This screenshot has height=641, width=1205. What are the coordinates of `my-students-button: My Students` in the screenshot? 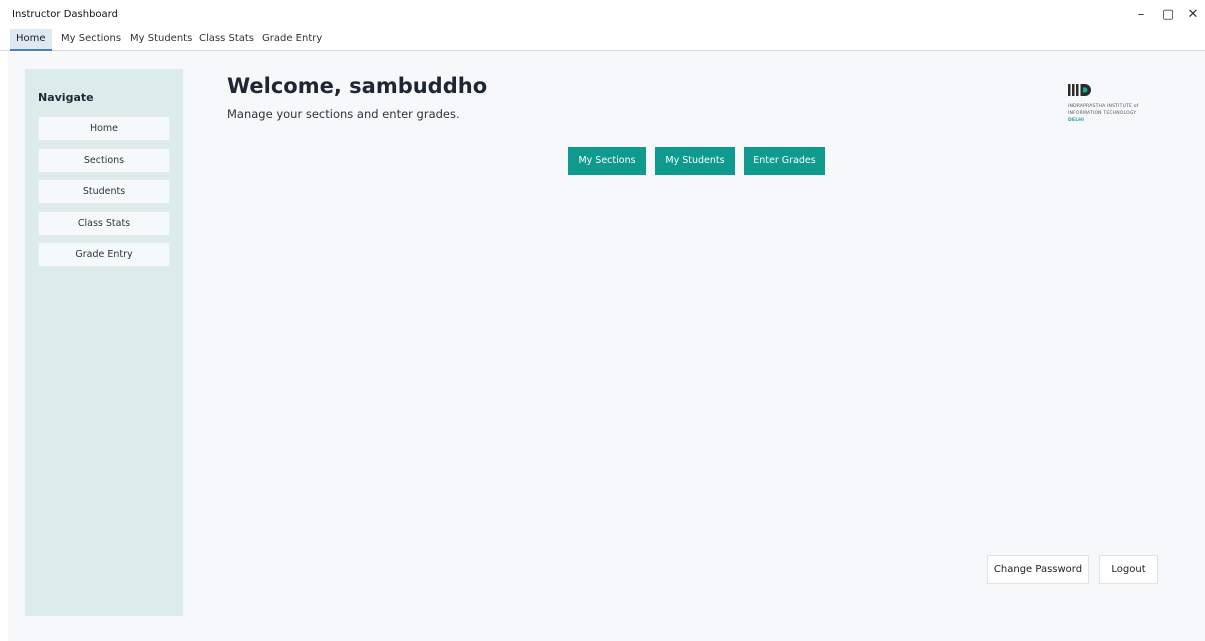 It's located at (695, 161).